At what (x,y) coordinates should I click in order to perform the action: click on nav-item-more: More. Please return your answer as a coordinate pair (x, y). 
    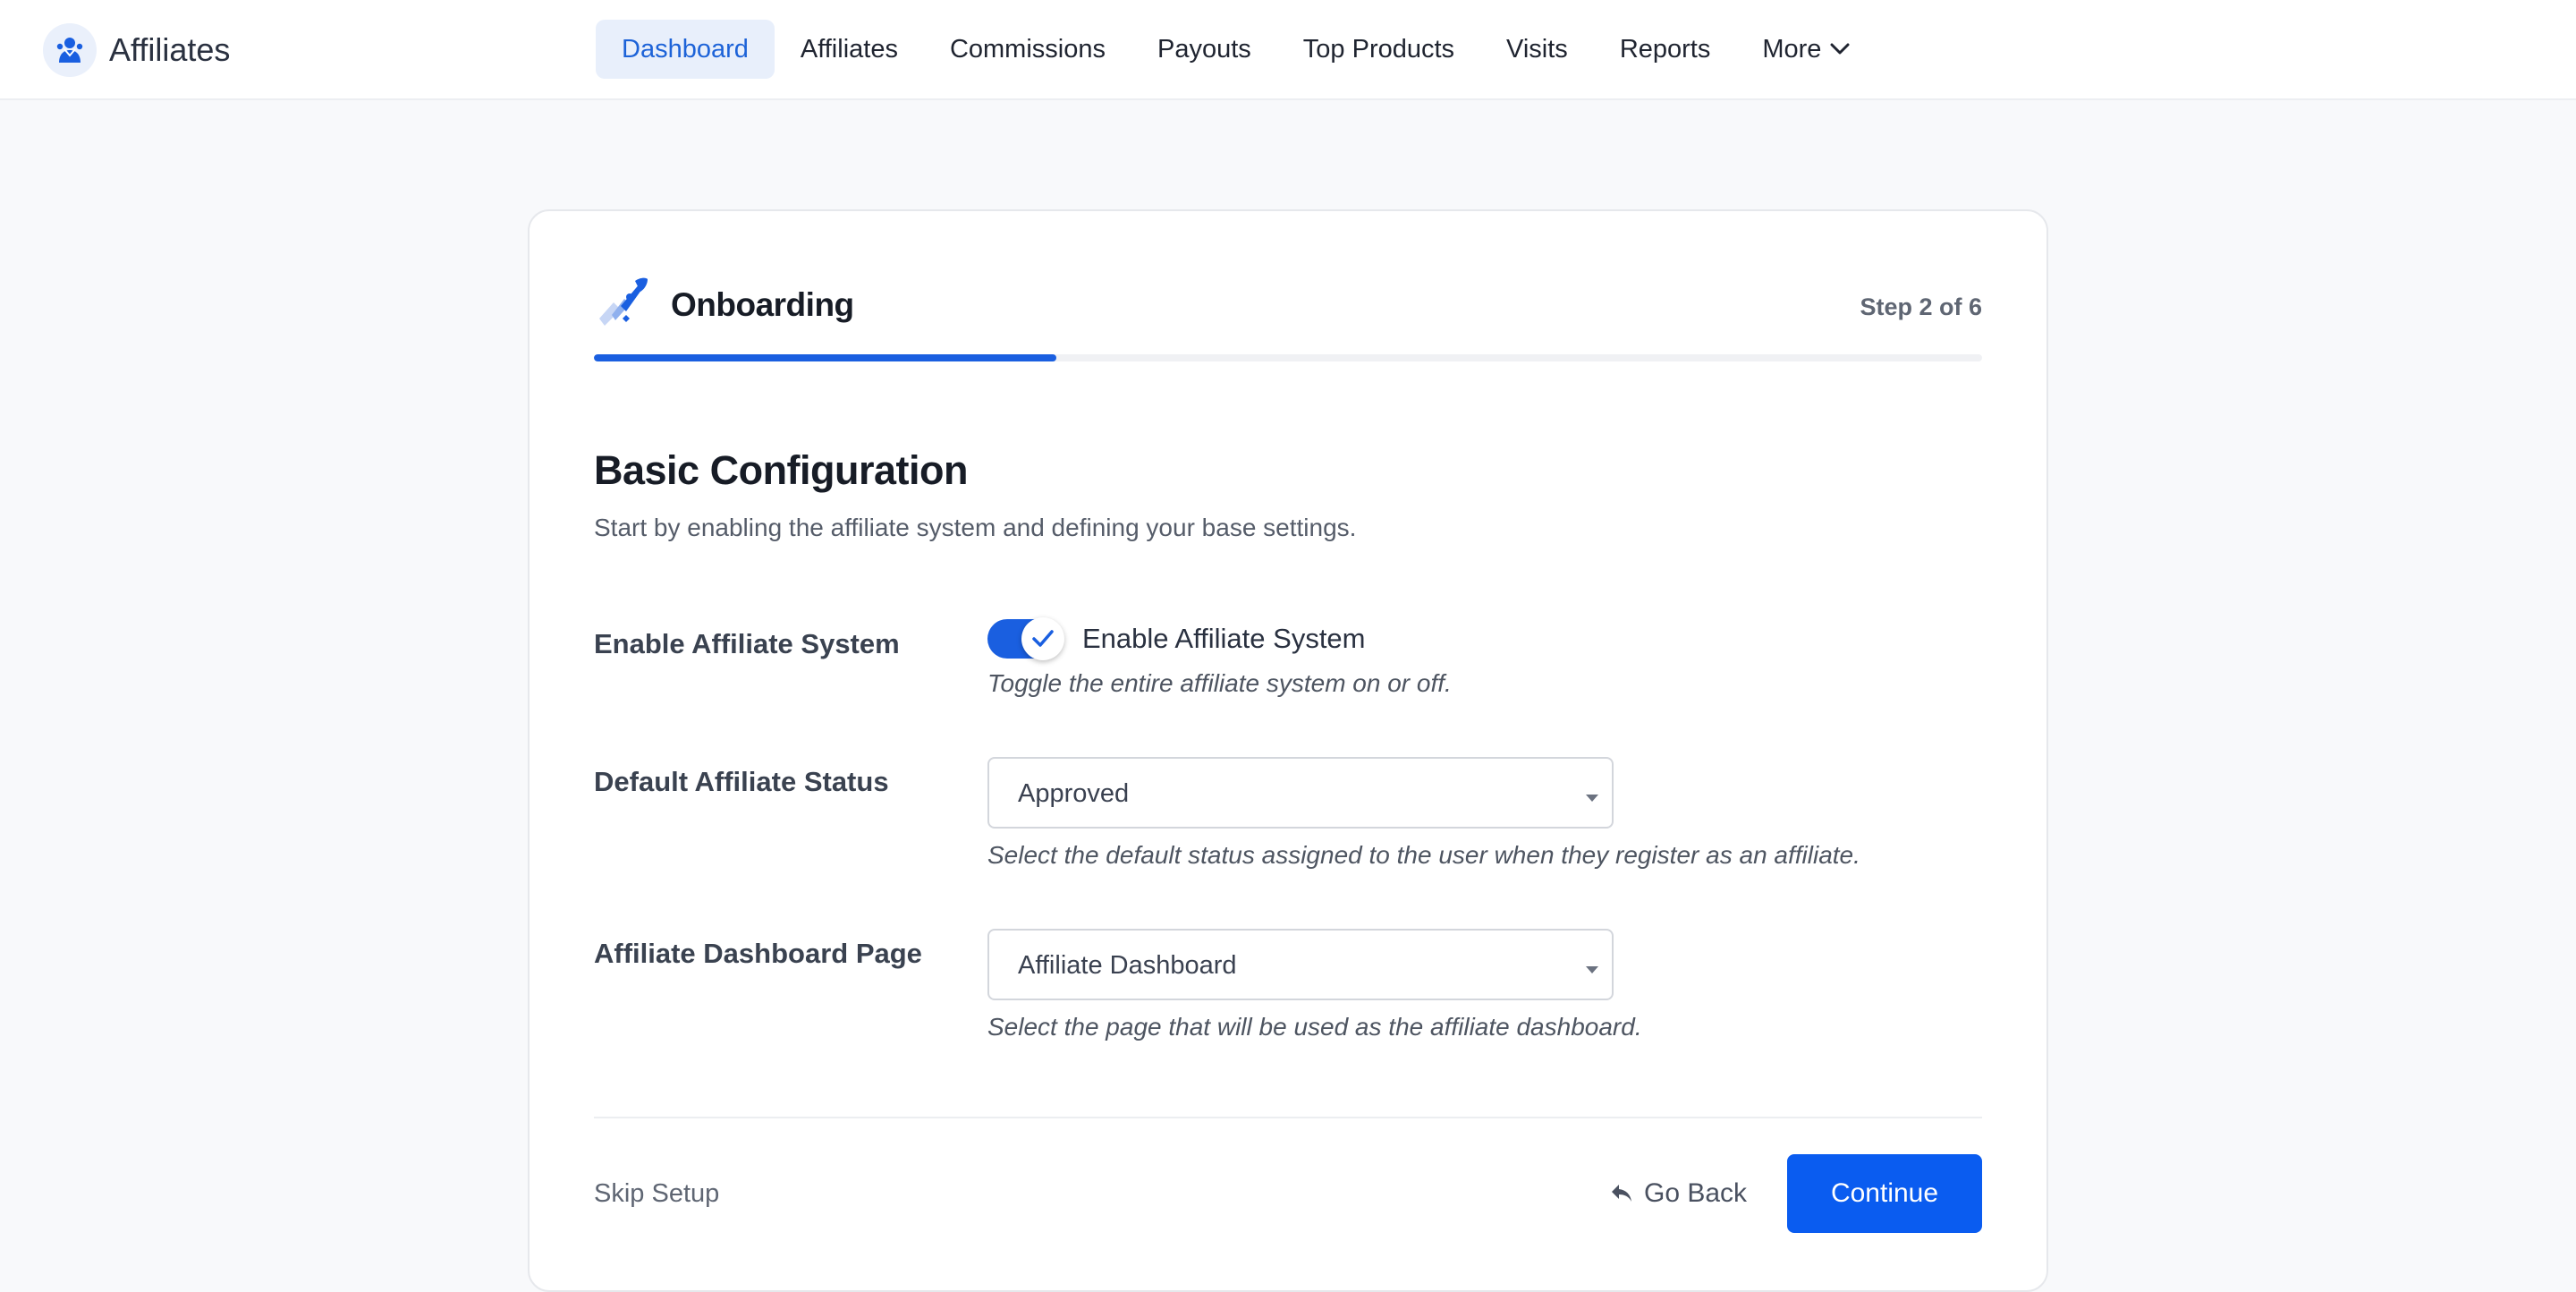
    Looking at the image, I should click on (1806, 50).